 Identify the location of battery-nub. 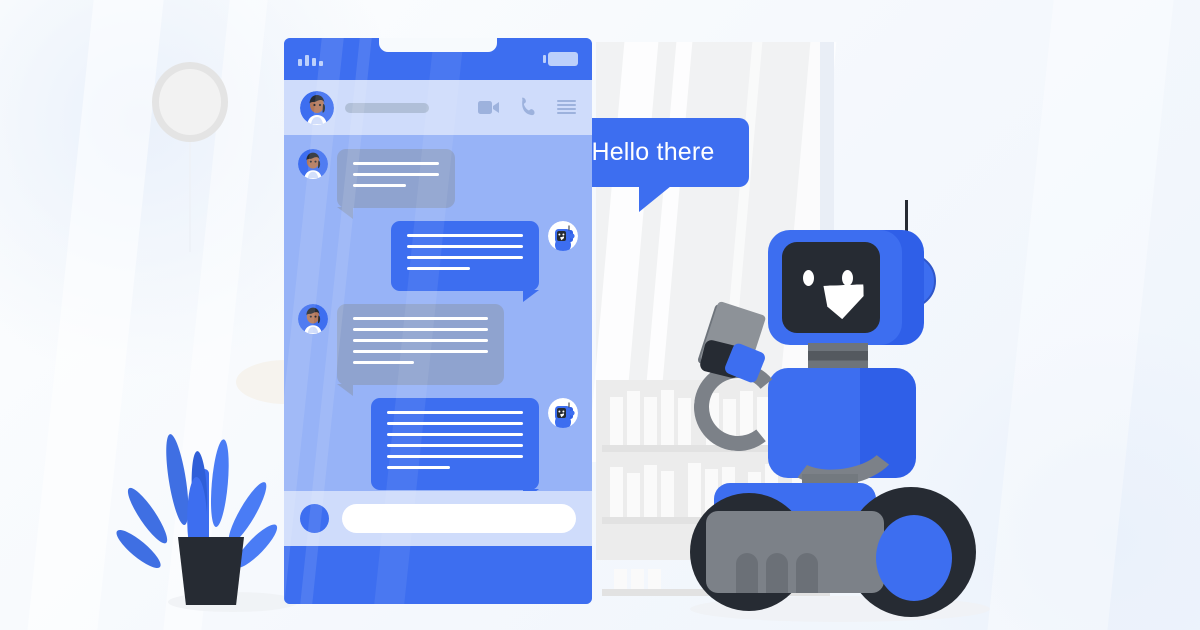
(544, 59).